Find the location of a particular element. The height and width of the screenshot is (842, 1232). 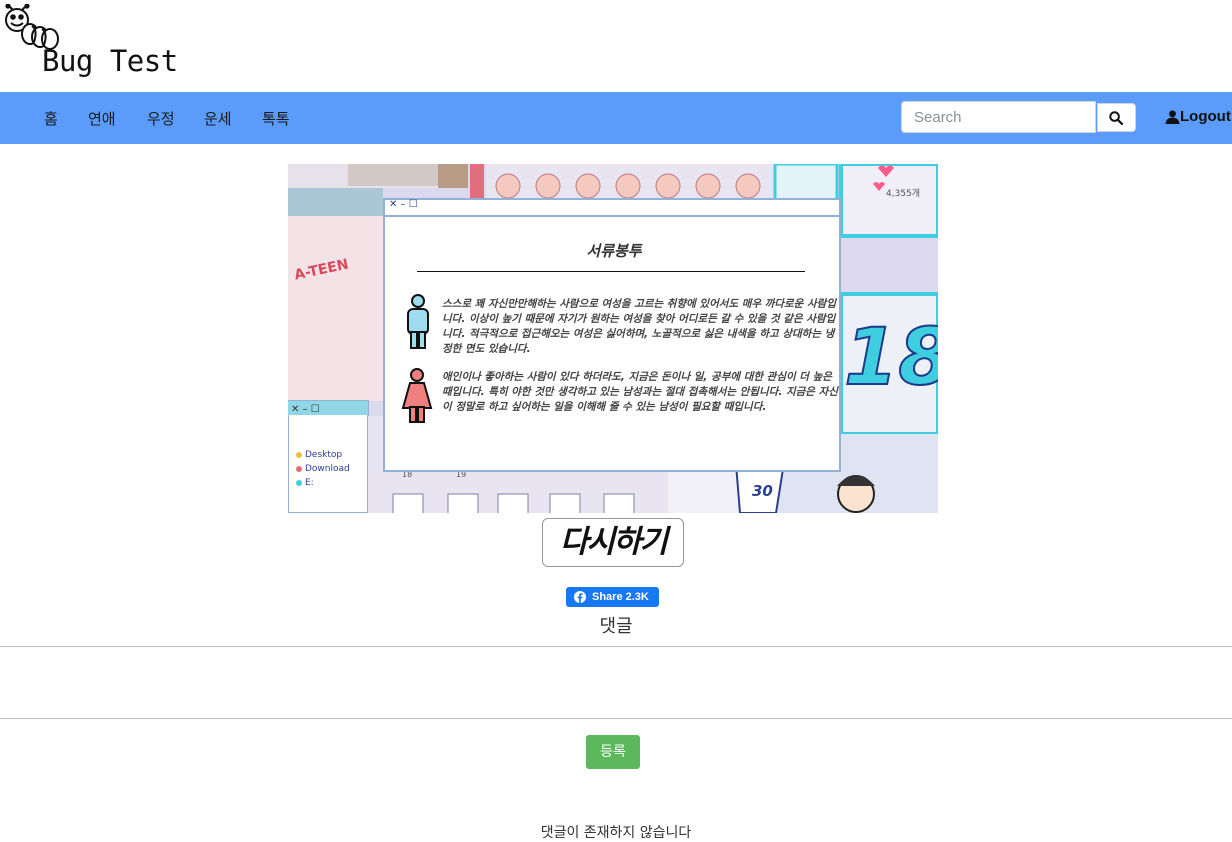

search-icon is located at coordinates (1116, 118).